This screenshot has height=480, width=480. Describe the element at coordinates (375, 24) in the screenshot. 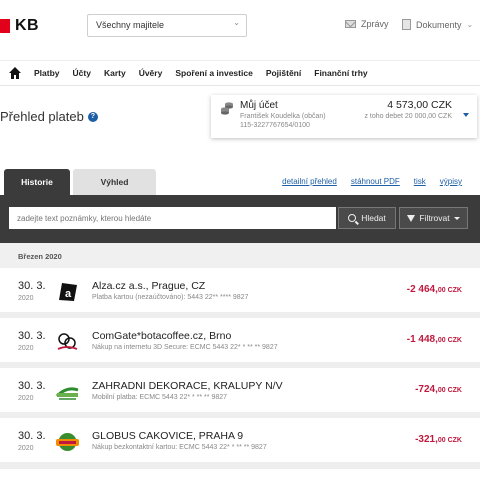

I see `messages-label: Zprávy` at that location.